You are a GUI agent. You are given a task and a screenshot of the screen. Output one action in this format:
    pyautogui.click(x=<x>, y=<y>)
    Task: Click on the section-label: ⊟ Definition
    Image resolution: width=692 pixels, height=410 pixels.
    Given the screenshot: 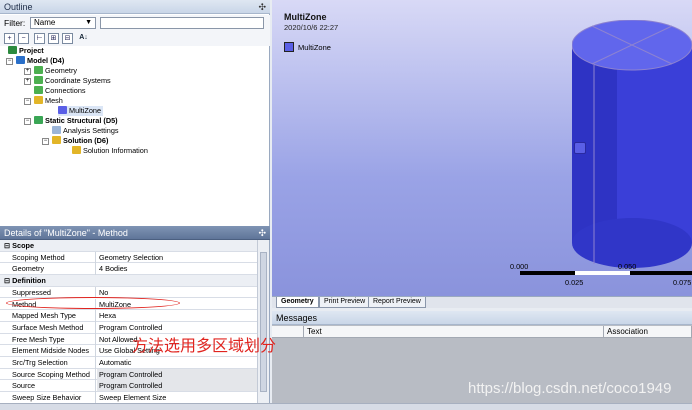 What is the action you would take?
    pyautogui.click(x=45, y=281)
    